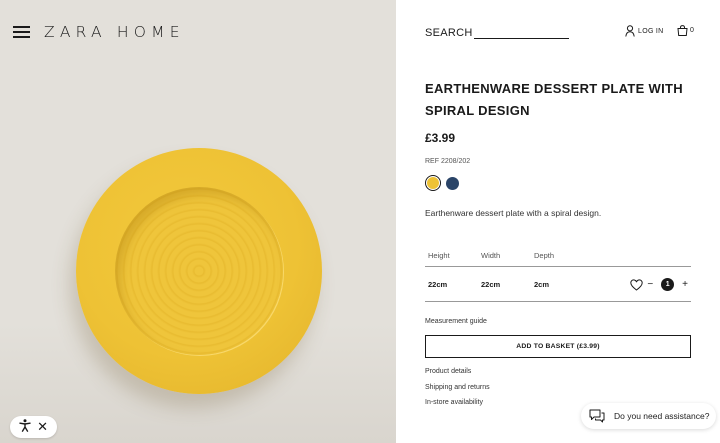  I want to click on accessibility-glyph, so click(25, 425).